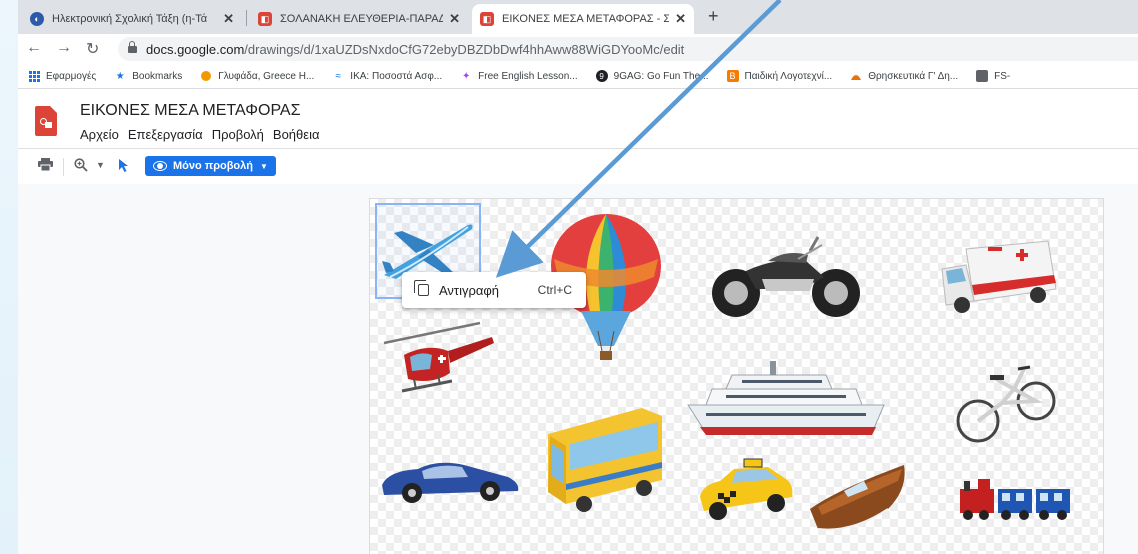  I want to click on tab-eikones-active: ◧ ΕΙΚΟΝΕΣ ΜΕΣΑ ΜΕΤΑΦΟΡΑΣ - Σ ✕, so click(583, 19).